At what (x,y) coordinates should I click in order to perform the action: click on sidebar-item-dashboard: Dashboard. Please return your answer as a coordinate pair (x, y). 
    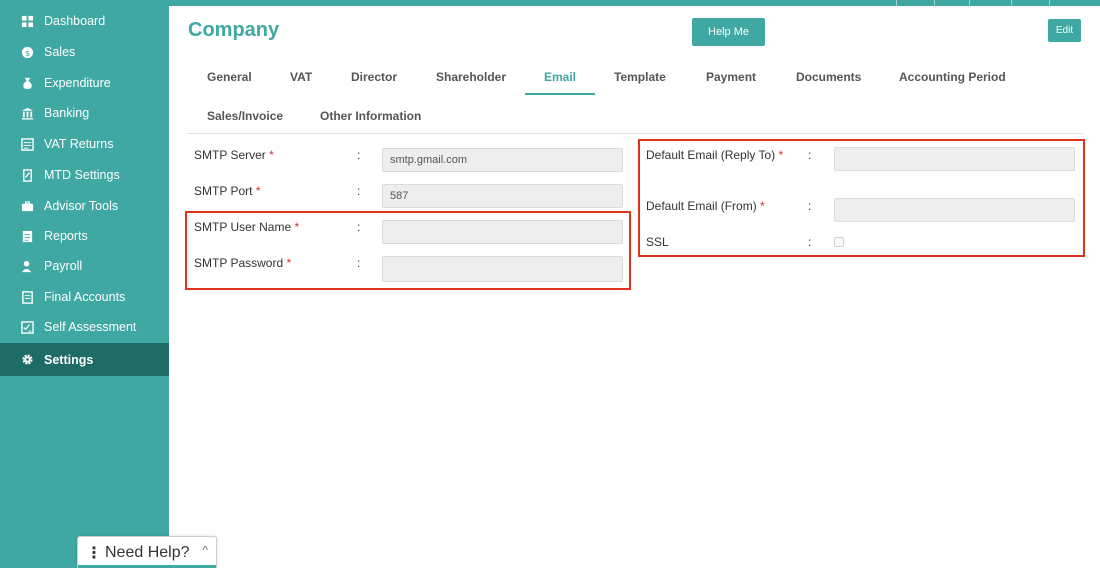
    Looking at the image, I should click on (84, 21).